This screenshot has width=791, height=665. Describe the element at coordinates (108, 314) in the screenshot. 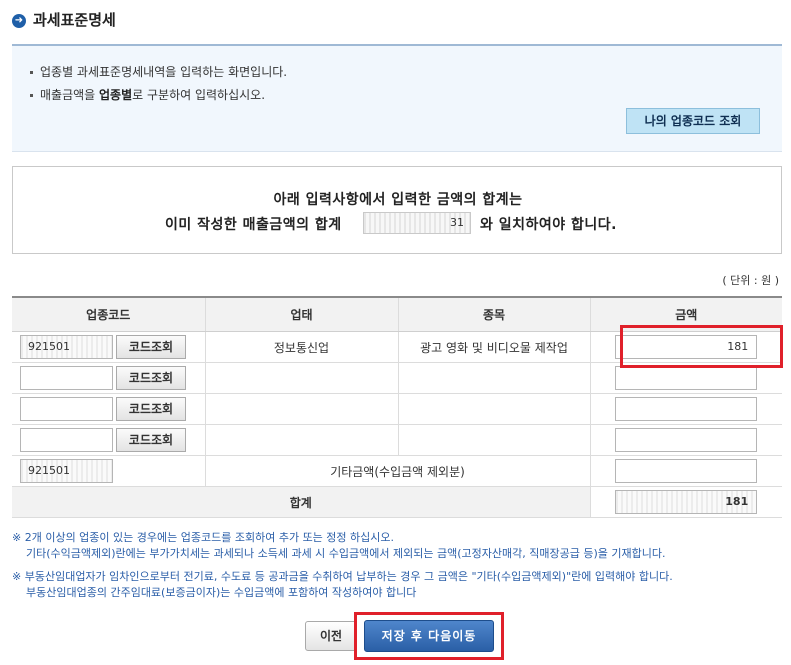

I see `header-industry-code: 업종코드` at that location.